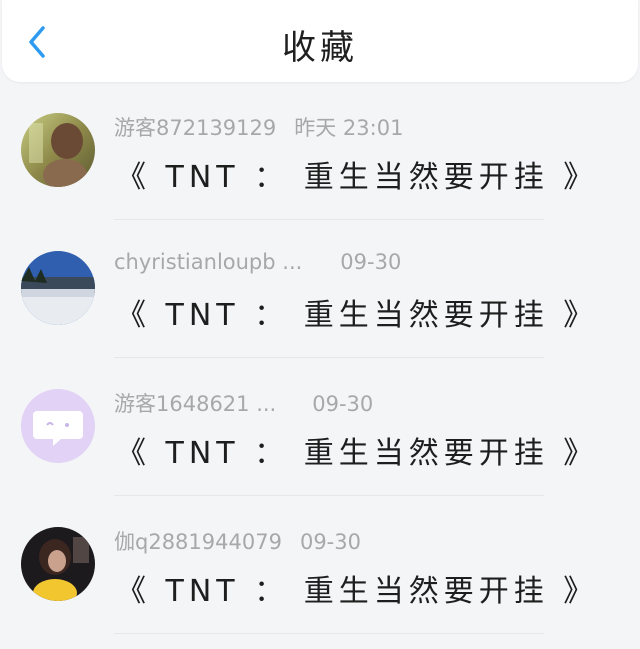 This screenshot has width=640, height=649. I want to click on app-header: 收藏, so click(320, 41).